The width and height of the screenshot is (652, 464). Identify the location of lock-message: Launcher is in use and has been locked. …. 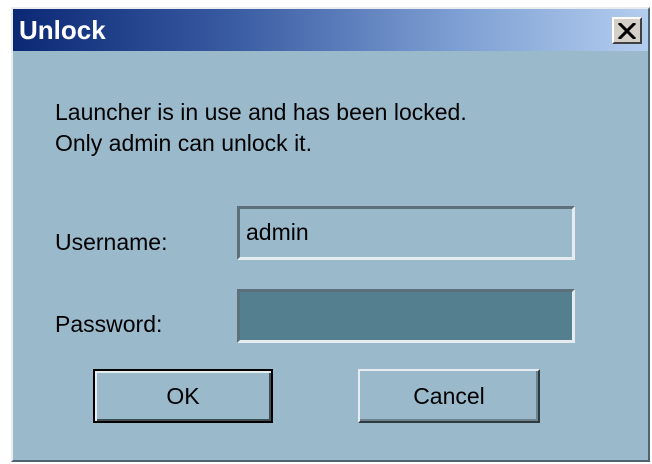
(261, 128).